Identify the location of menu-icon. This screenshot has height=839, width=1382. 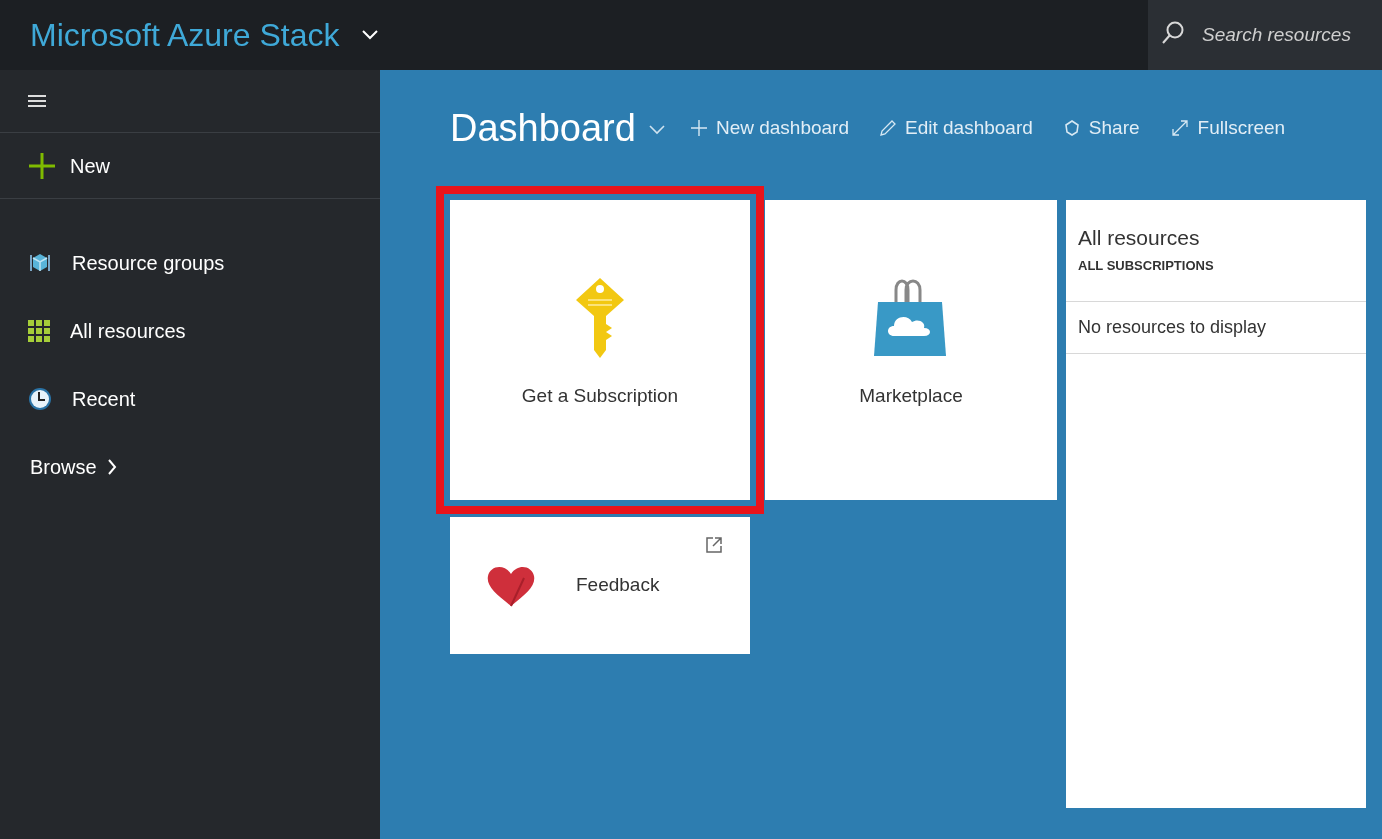
(37, 101).